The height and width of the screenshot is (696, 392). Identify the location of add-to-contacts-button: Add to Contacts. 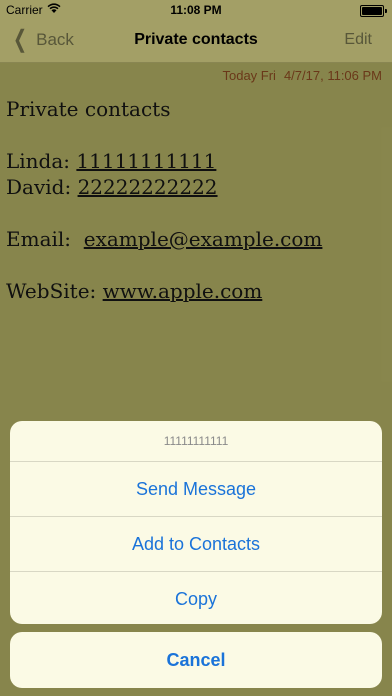
(196, 544).